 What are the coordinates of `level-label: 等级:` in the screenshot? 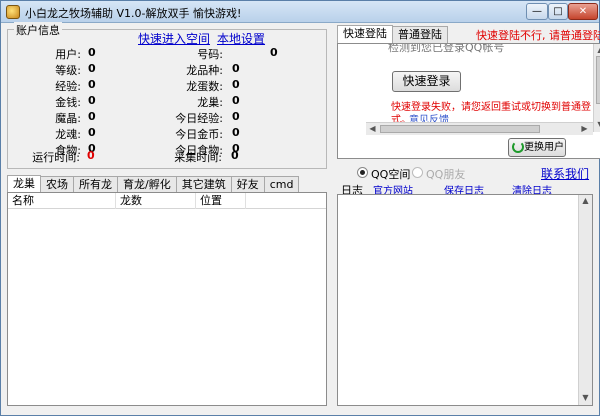 It's located at (68, 70).